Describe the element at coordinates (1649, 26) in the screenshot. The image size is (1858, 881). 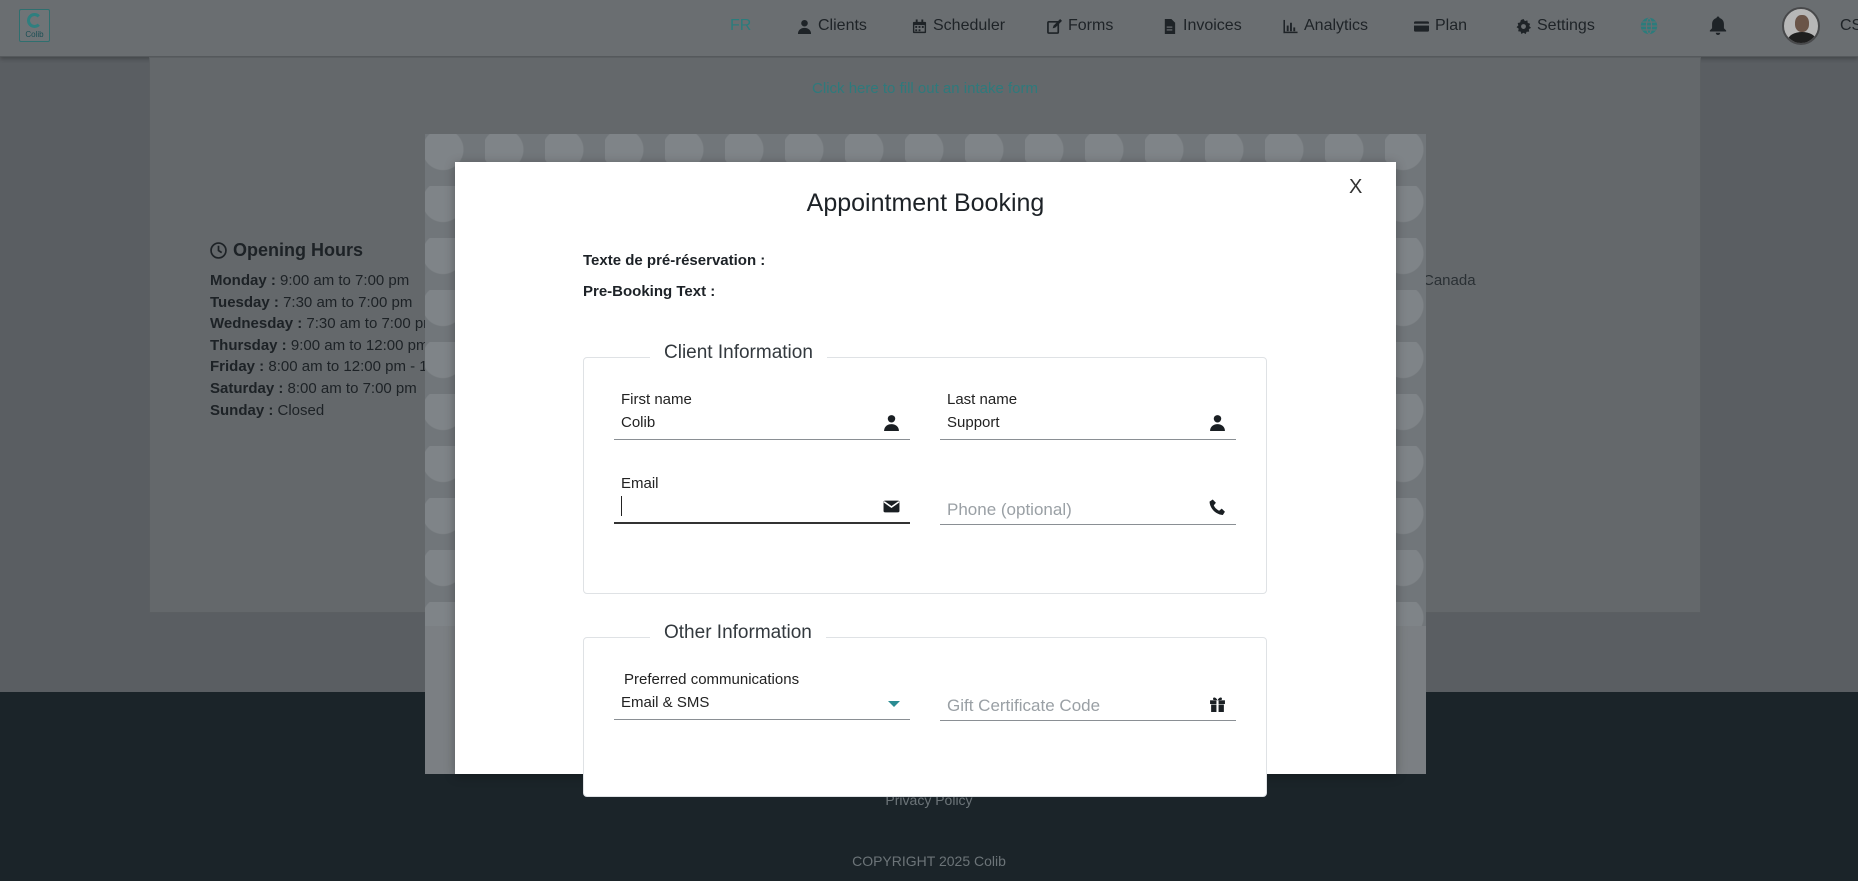
I see `globe-icon` at that location.